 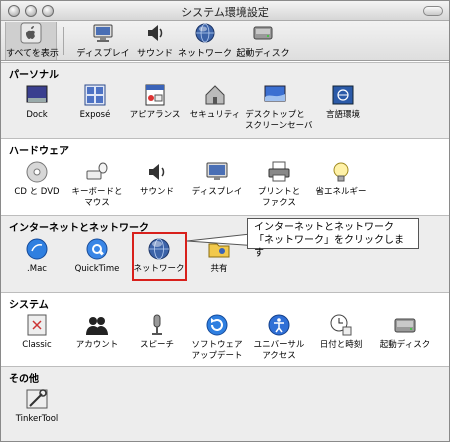 I want to click on callout-line-2: 「ネットワーク」をクリックします, so click(x=329, y=247).